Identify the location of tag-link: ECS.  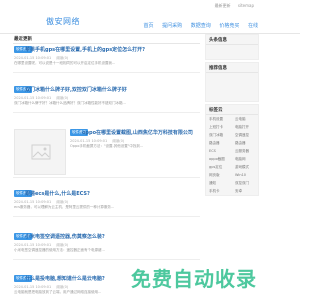
(212, 151).